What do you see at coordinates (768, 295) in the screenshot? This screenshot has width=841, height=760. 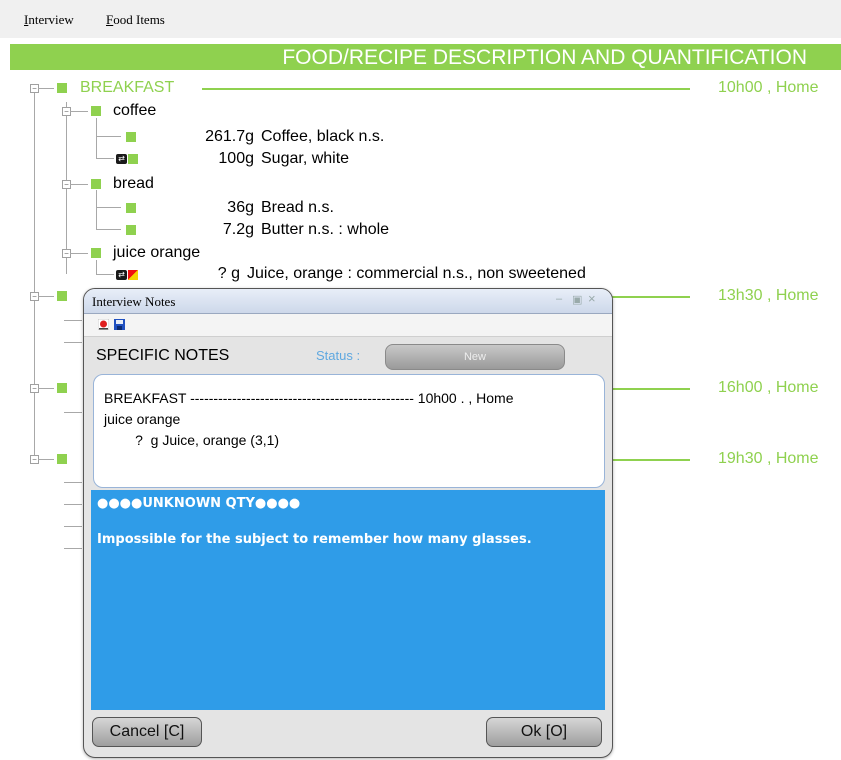 I see `meal-time-2: 13h30 , Home` at bounding box center [768, 295].